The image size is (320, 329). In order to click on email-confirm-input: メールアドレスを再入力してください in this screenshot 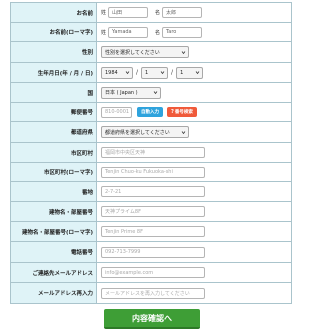, I will do `click(153, 293)`.